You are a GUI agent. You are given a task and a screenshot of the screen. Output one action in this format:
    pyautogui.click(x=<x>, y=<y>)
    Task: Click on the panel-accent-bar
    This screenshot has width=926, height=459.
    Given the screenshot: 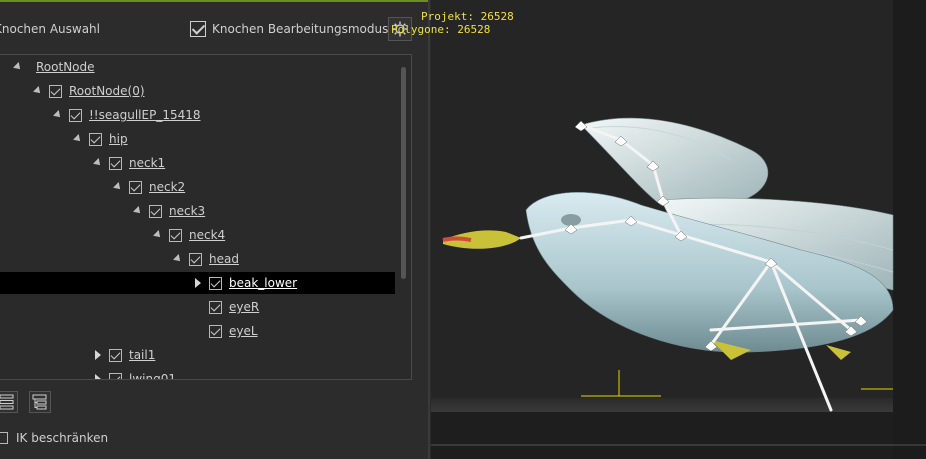 What is the action you would take?
    pyautogui.click(x=214, y=1)
    